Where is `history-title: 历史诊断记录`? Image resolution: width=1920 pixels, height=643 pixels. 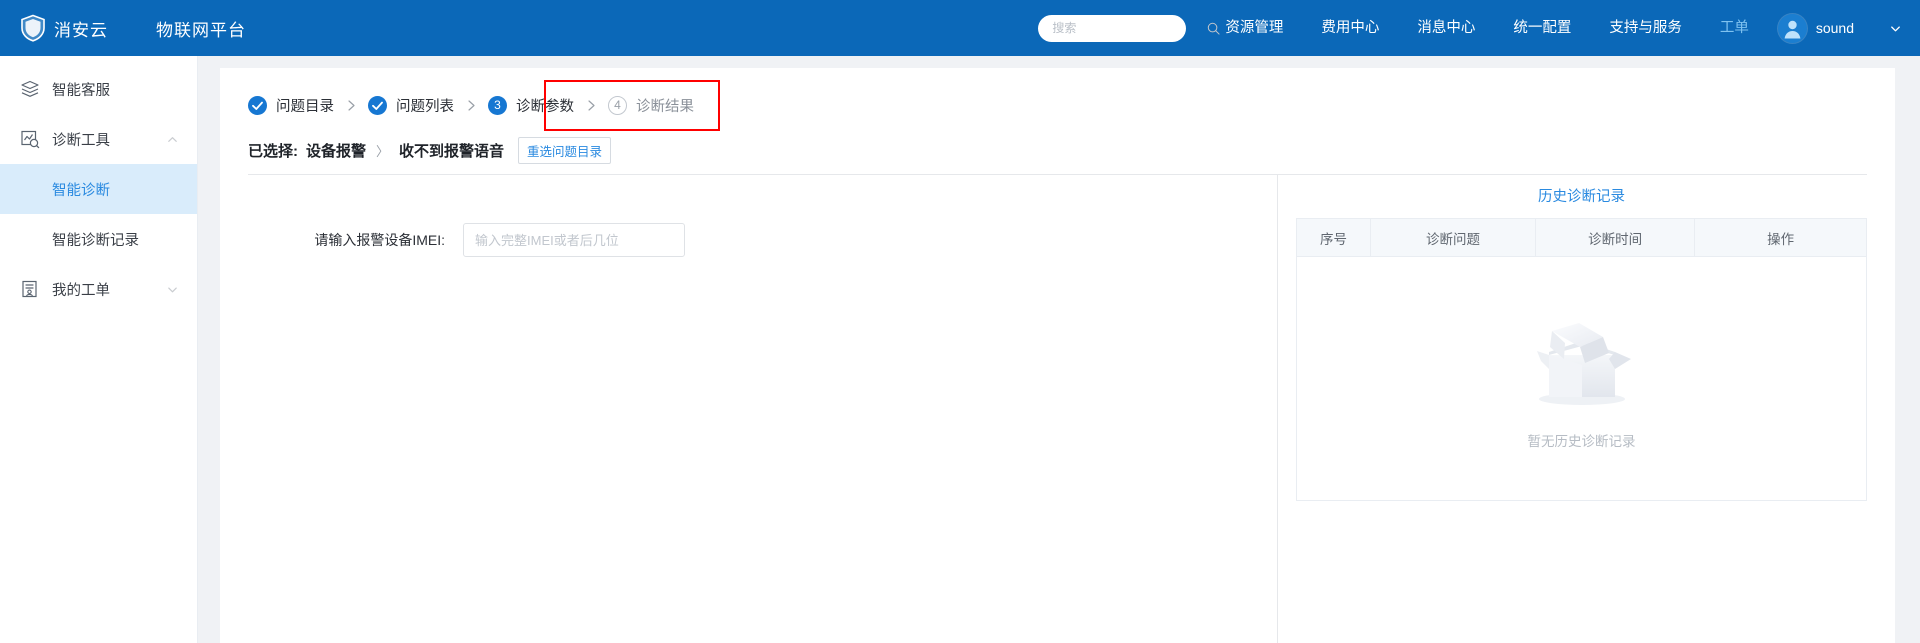 history-title: 历史诊断记录 is located at coordinates (1581, 197).